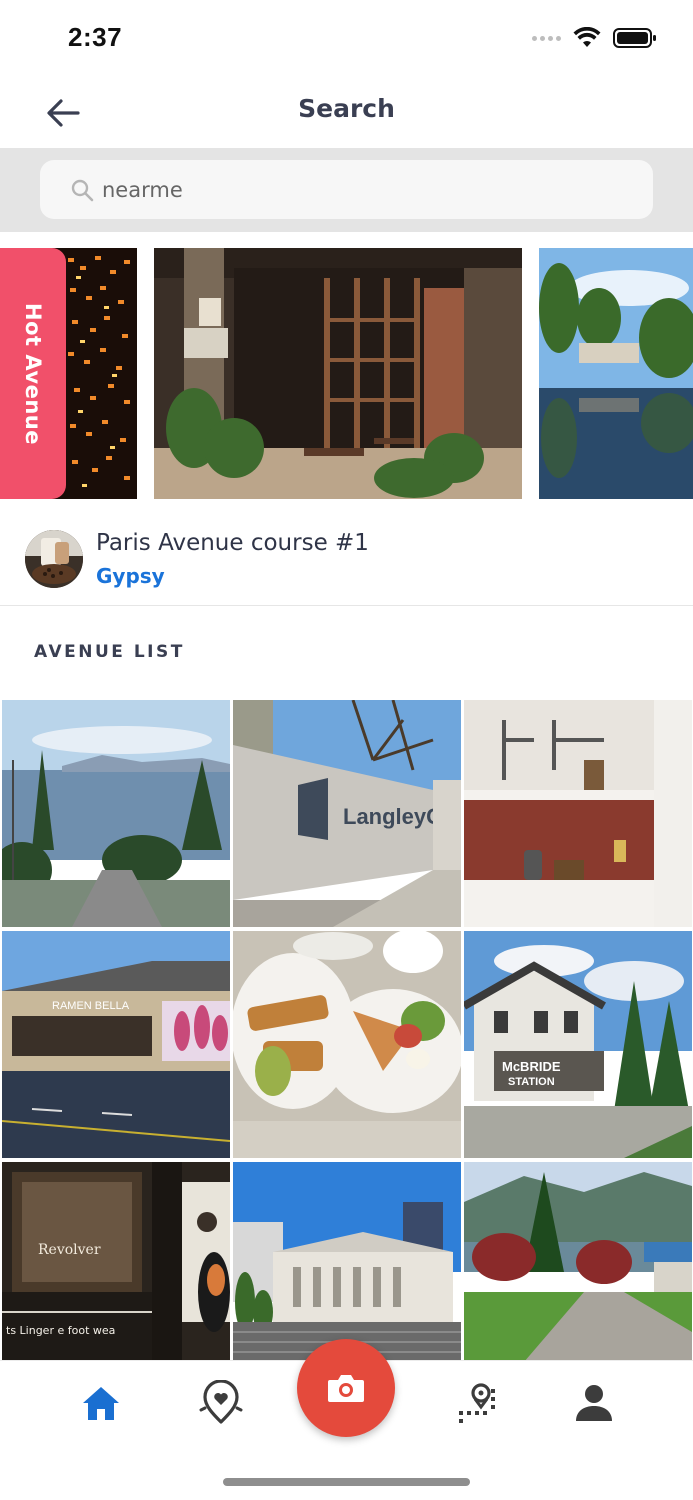 This screenshot has width=693, height=1500. Describe the element at coordinates (346, 108) in the screenshot. I see `page-title: Search` at that location.